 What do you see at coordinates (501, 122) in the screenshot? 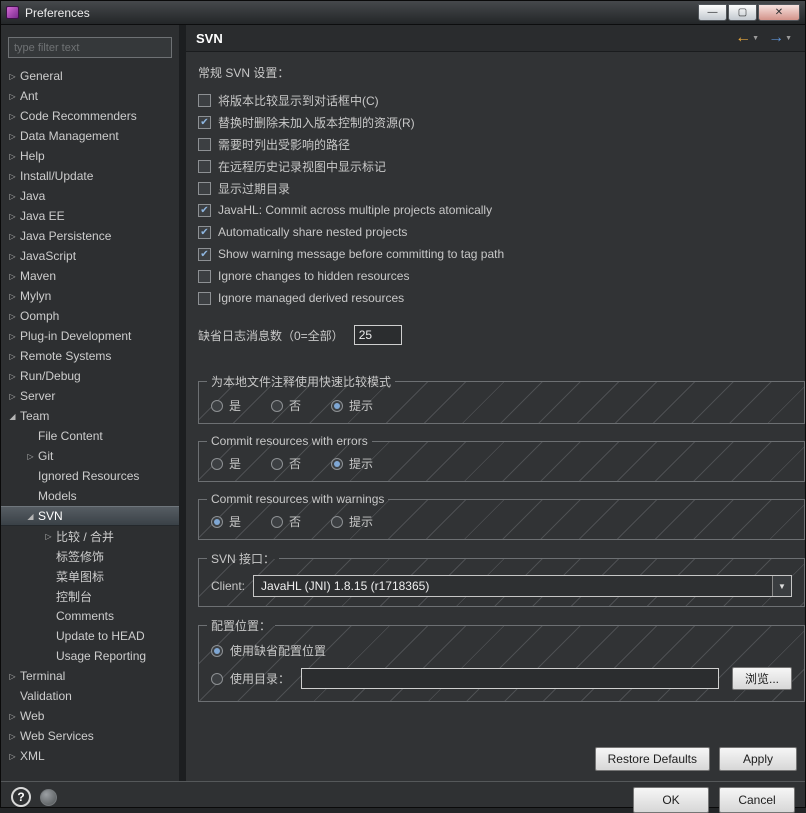
I see `checkbox-row: ✔替换时删除未加入版本控制的资源(R)` at bounding box center [501, 122].